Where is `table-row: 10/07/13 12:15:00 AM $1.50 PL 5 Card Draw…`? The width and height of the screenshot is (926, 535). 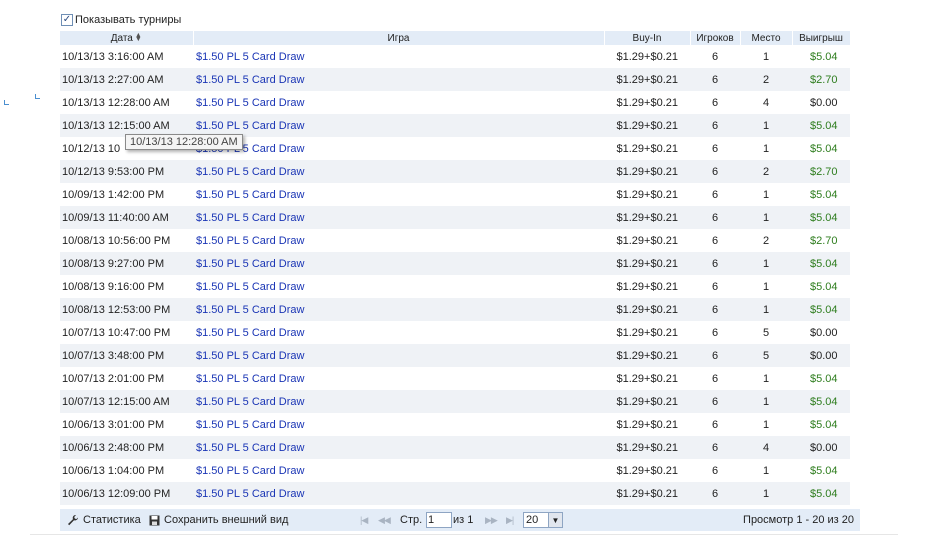
table-row: 10/07/13 12:15:00 AM $1.50 PL 5 Card Draw… is located at coordinates (460, 401).